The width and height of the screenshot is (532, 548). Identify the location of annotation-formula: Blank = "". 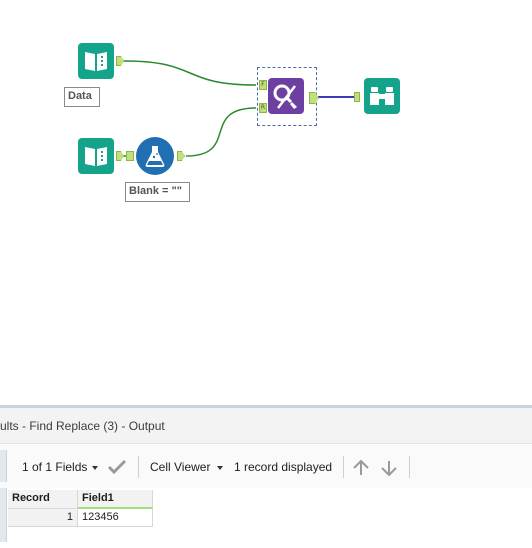
(157, 192).